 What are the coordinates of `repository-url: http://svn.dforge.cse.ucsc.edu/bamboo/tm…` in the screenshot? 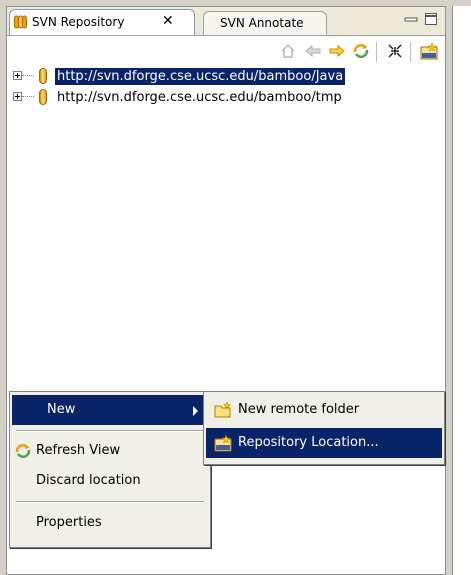 It's located at (199, 97).